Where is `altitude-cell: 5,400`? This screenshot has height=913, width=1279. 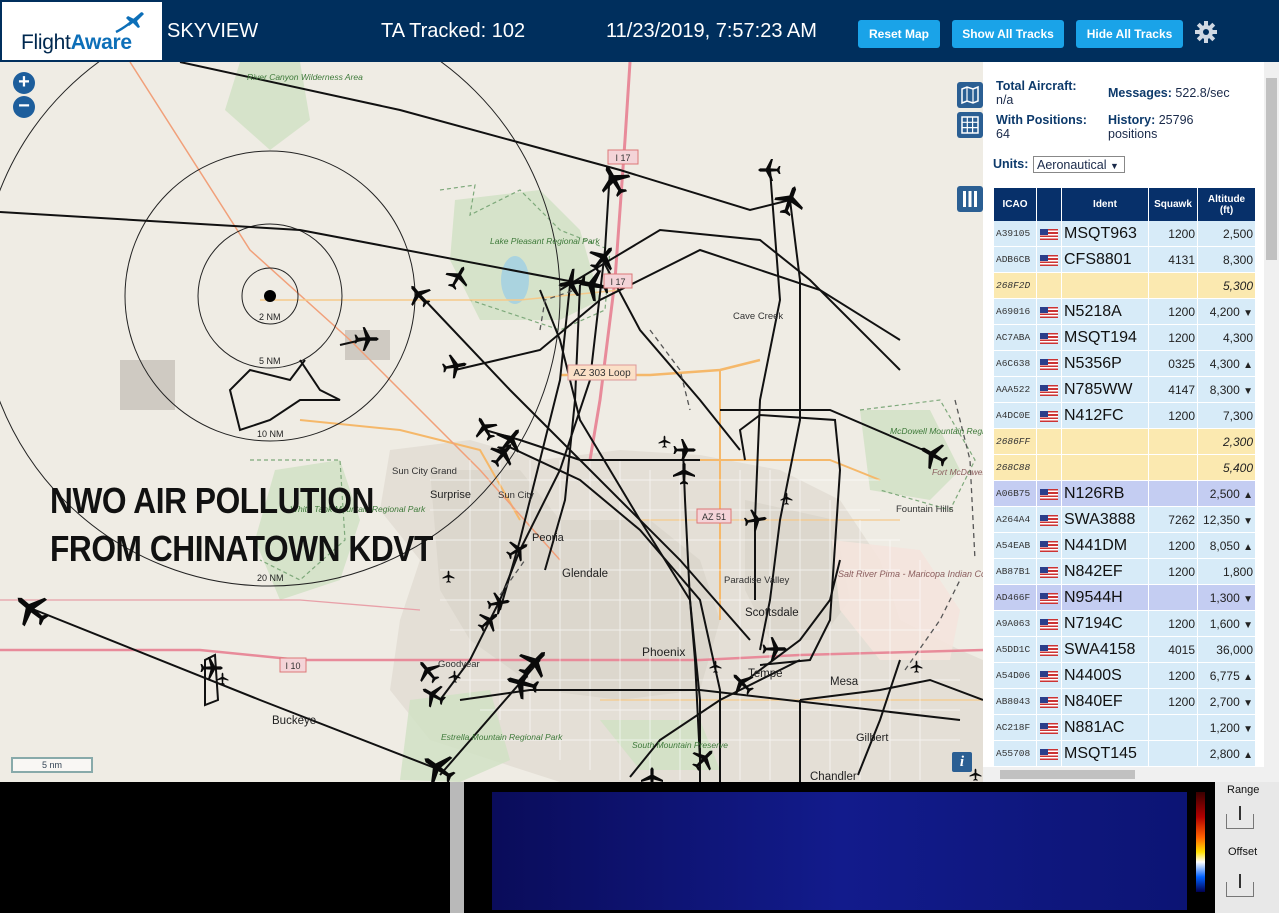
altitude-cell: 5,400 is located at coordinates (1226, 467).